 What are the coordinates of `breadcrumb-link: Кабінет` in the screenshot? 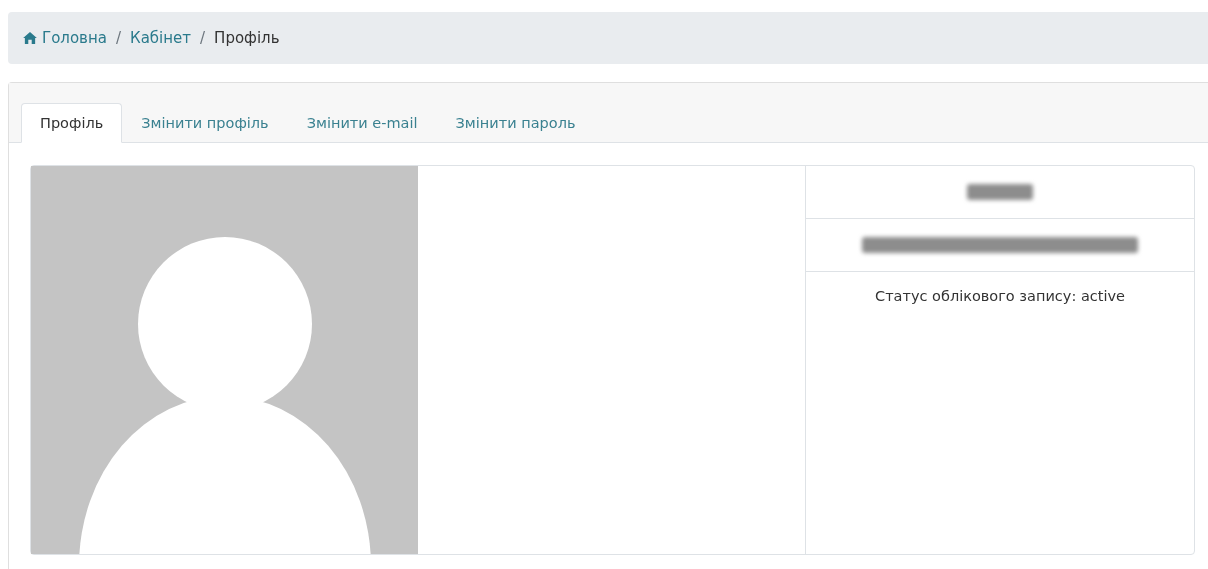 It's located at (161, 38).